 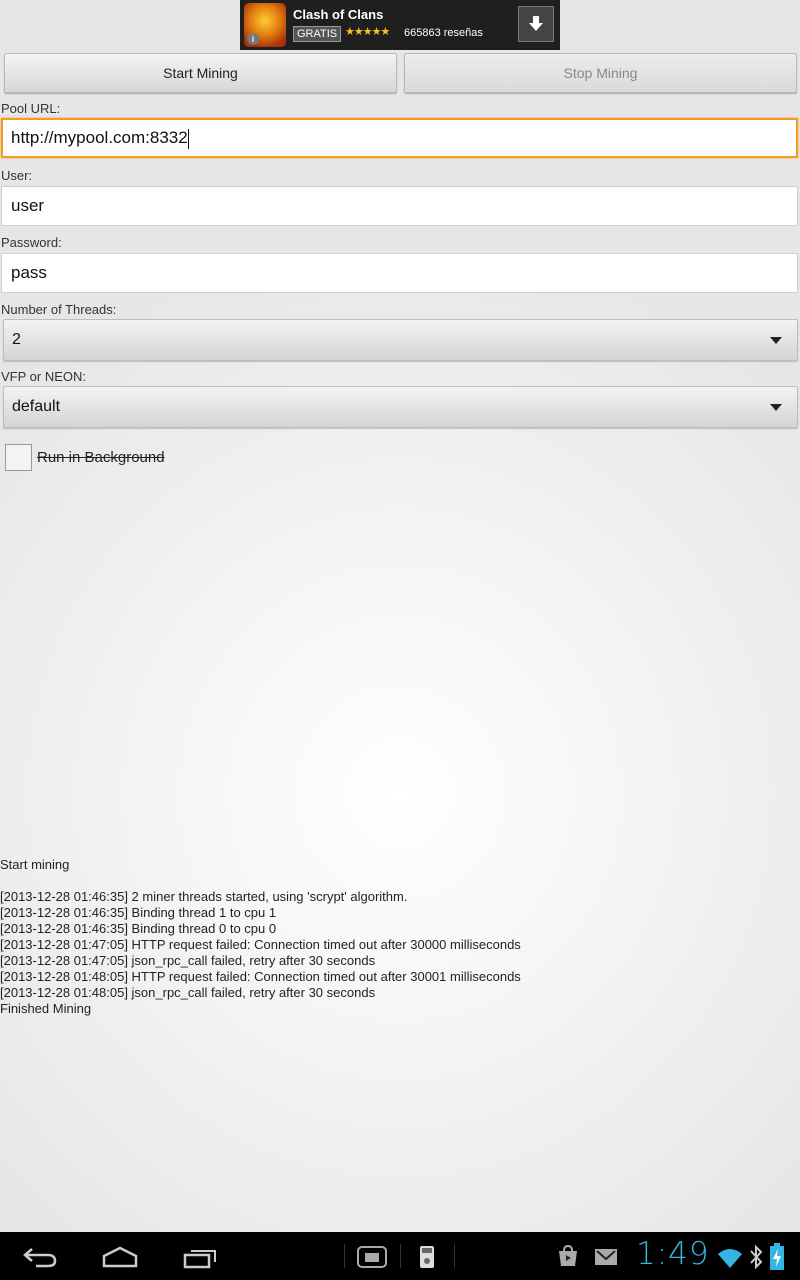 What do you see at coordinates (18, 457) in the screenshot?
I see `run-in-background-checkbox` at bounding box center [18, 457].